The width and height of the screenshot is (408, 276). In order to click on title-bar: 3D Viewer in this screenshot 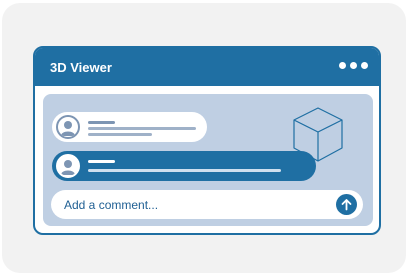, I will do `click(207, 67)`.